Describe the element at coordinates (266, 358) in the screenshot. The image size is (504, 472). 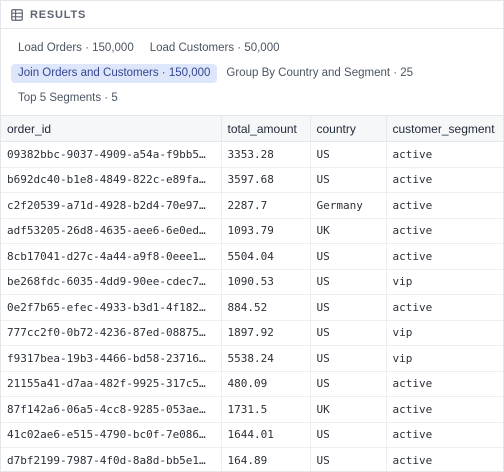
I see `table-cell: 5538.24` at that location.